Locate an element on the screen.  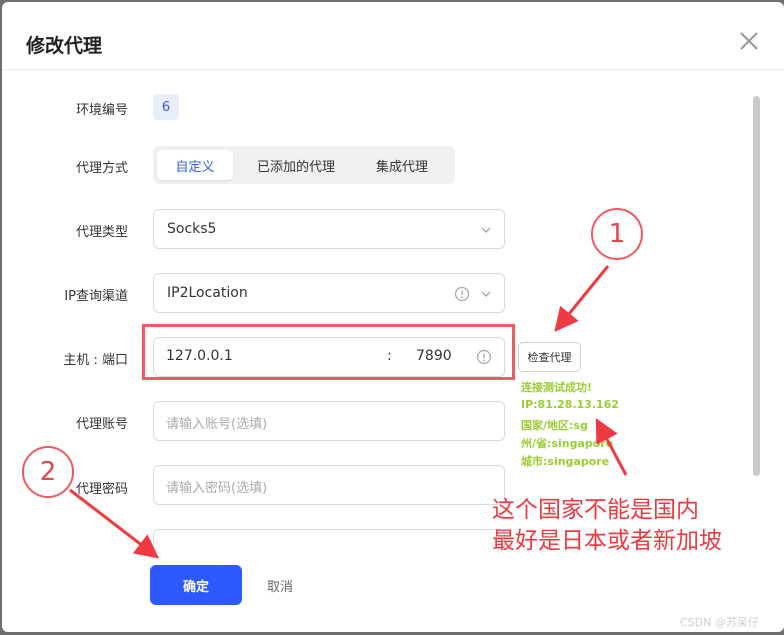
watermark: CSDN @苏呆仔 is located at coordinates (719, 622).